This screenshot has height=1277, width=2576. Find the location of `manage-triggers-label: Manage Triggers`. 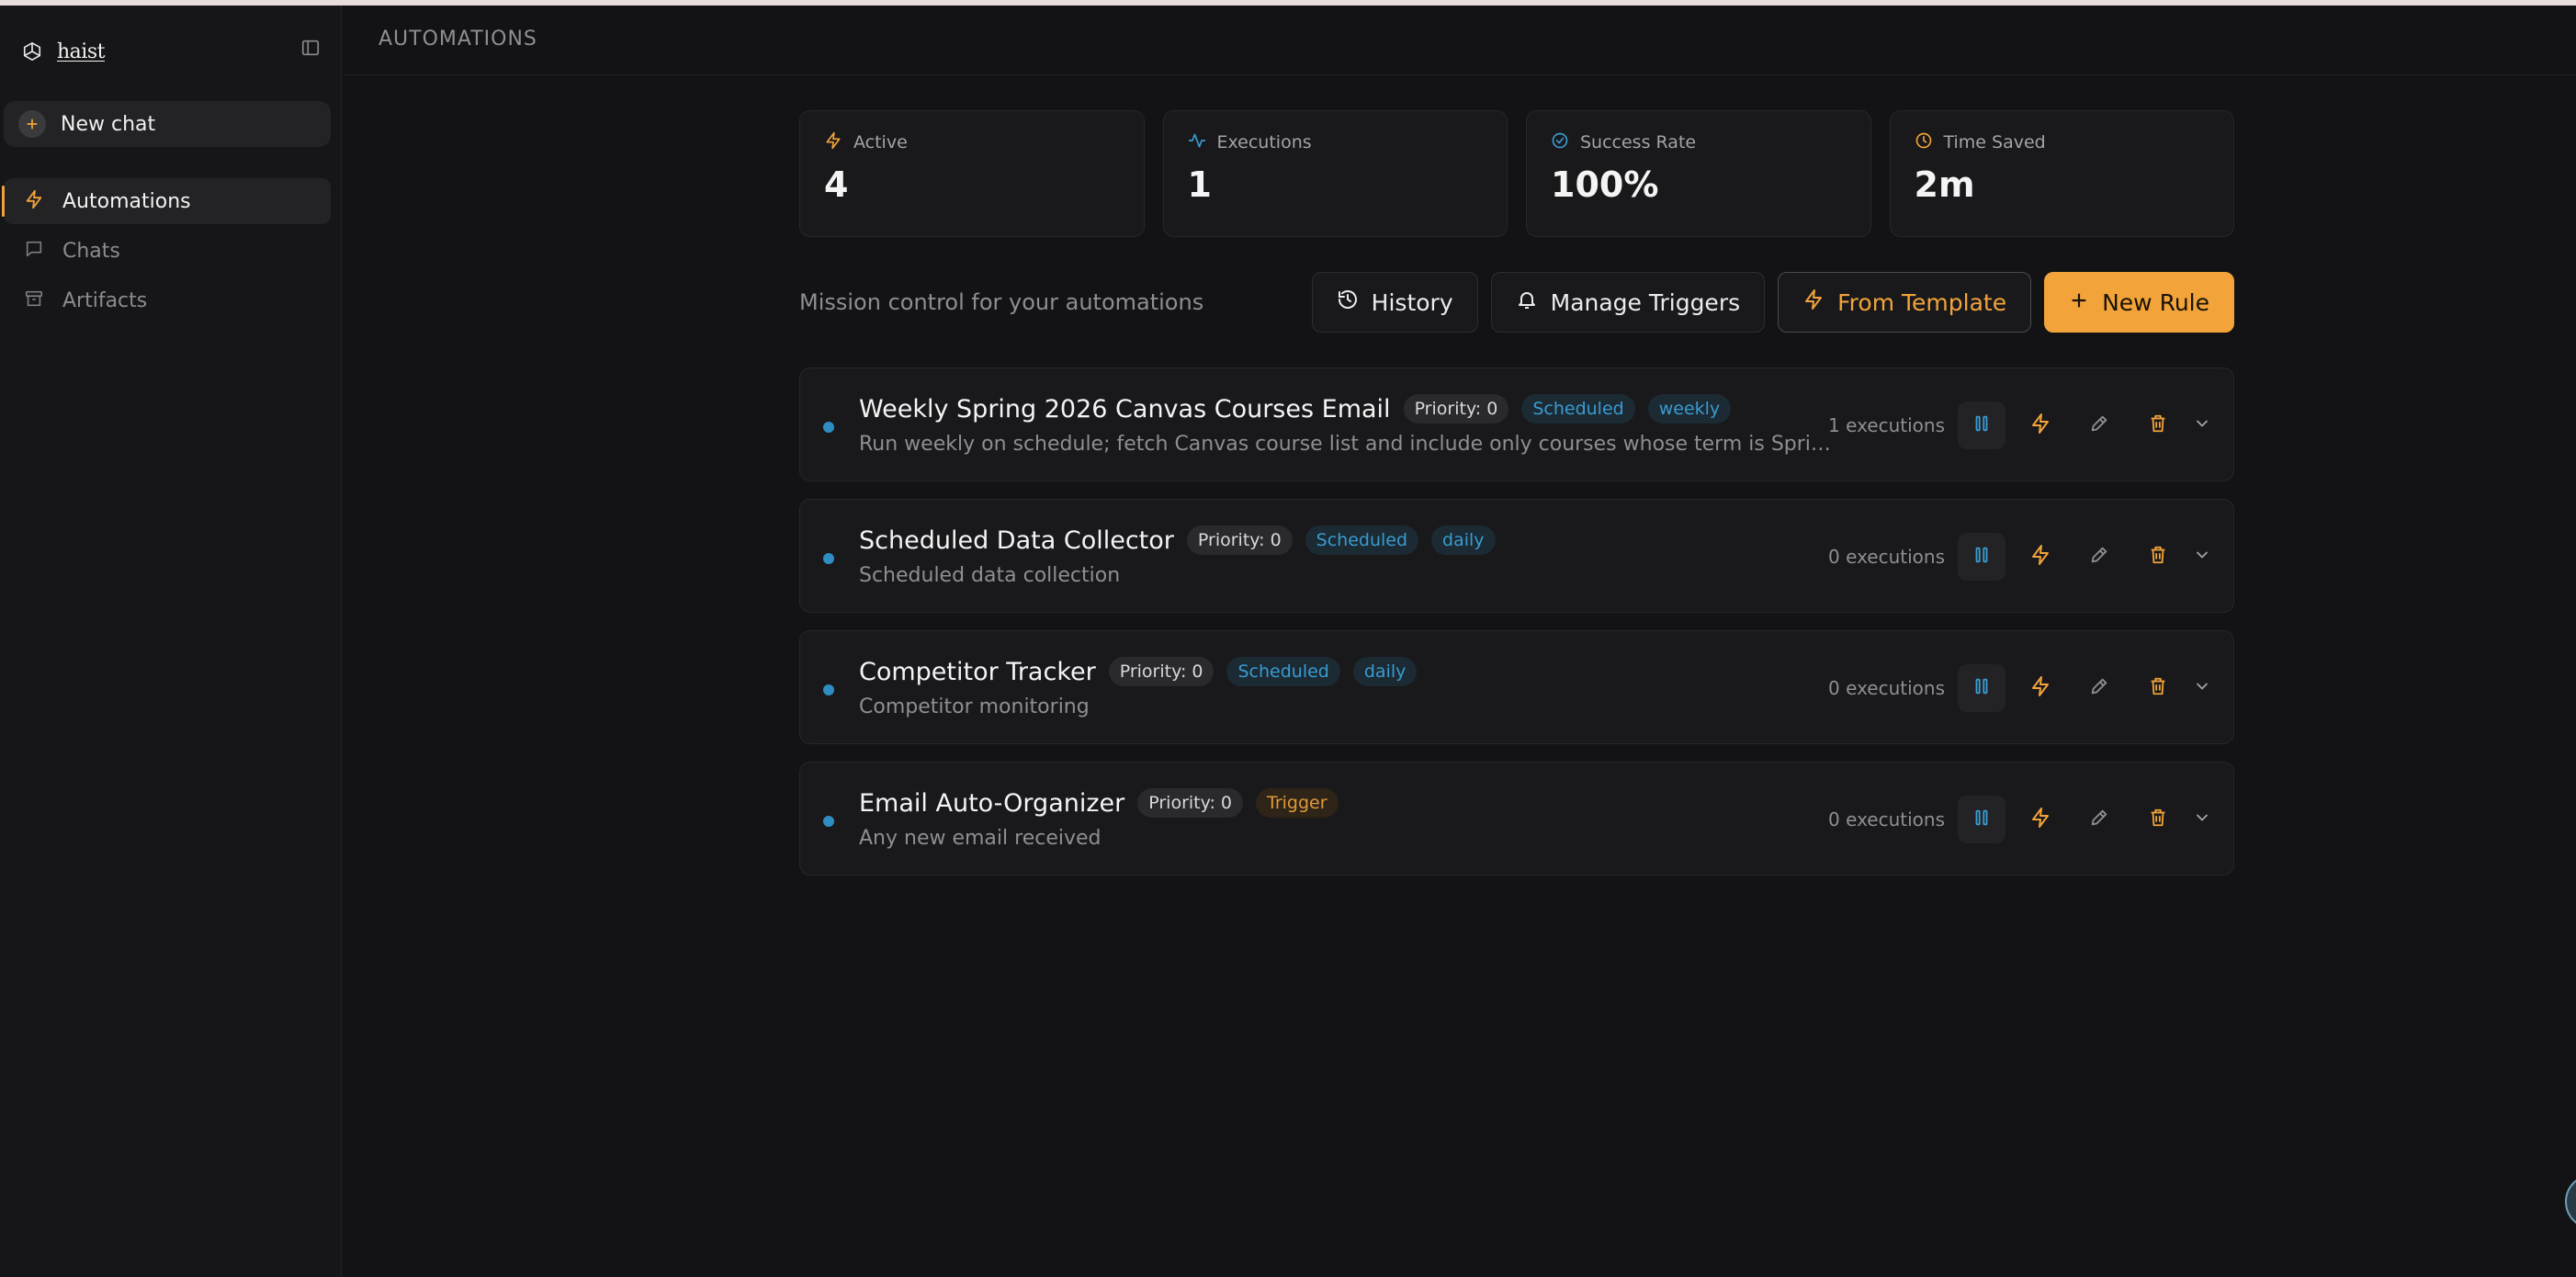

manage-triggers-label: Manage Triggers is located at coordinates (1645, 302).